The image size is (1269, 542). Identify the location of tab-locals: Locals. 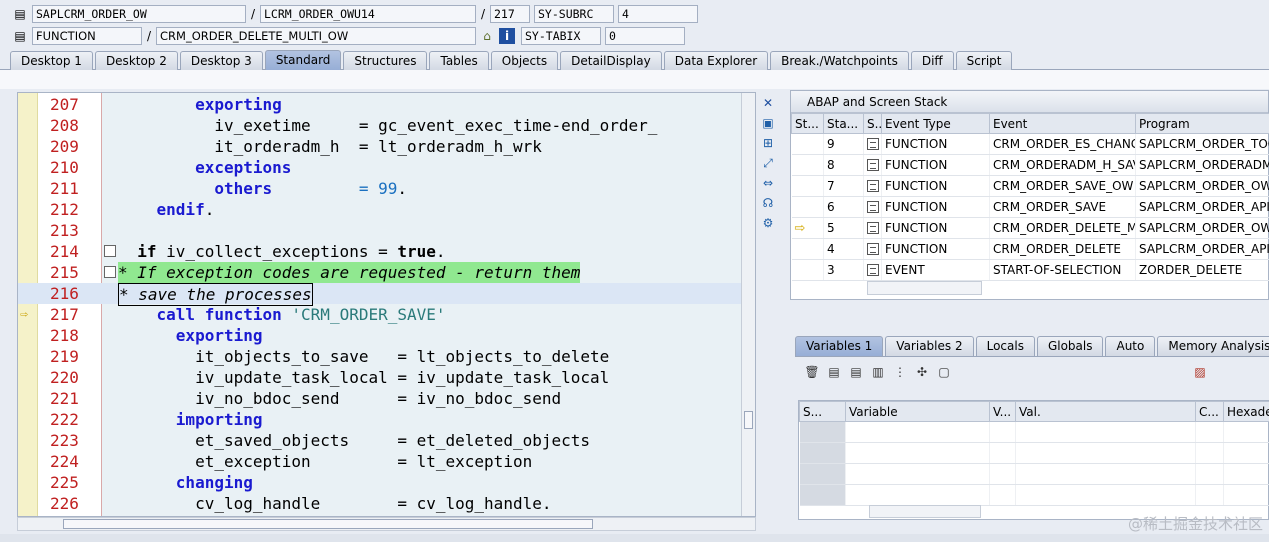
(1005, 346).